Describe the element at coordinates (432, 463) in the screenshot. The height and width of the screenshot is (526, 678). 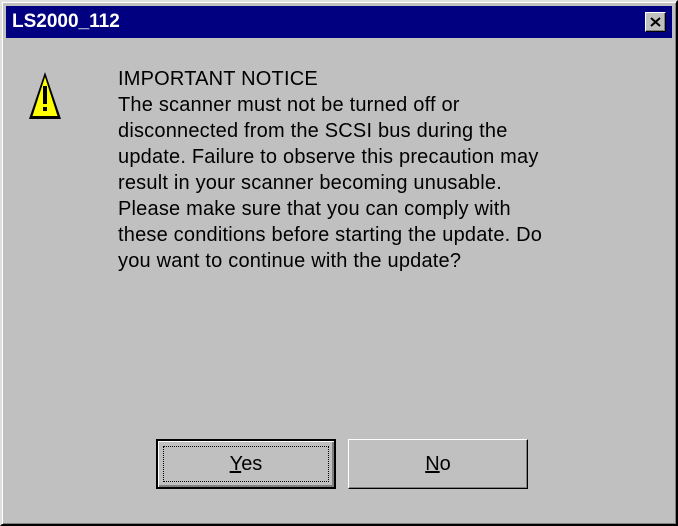
I see `no-mnemonic: N` at that location.